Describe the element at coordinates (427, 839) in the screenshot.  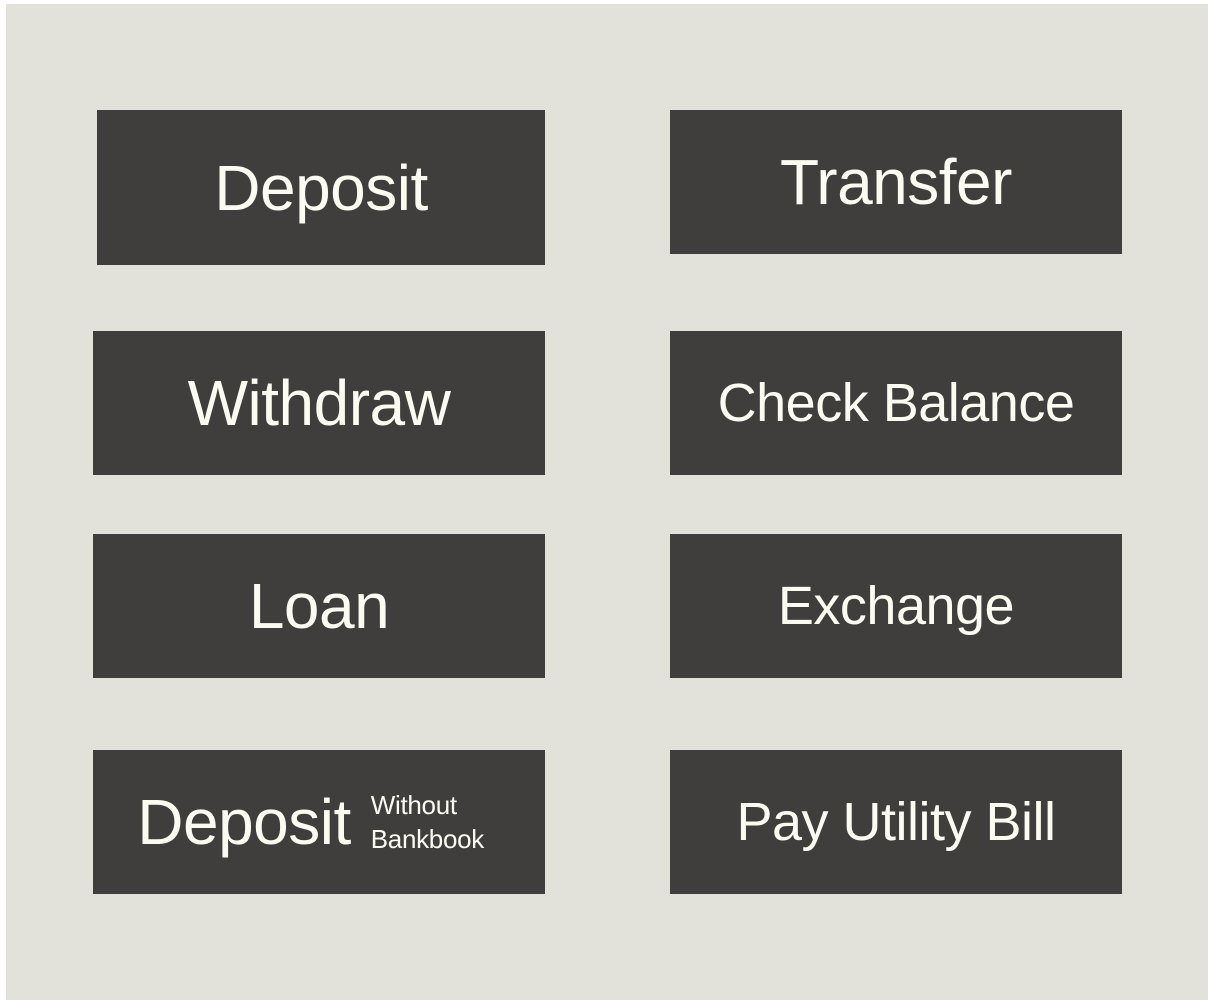
I see `sublabel-line-2: Bankbook` at that location.